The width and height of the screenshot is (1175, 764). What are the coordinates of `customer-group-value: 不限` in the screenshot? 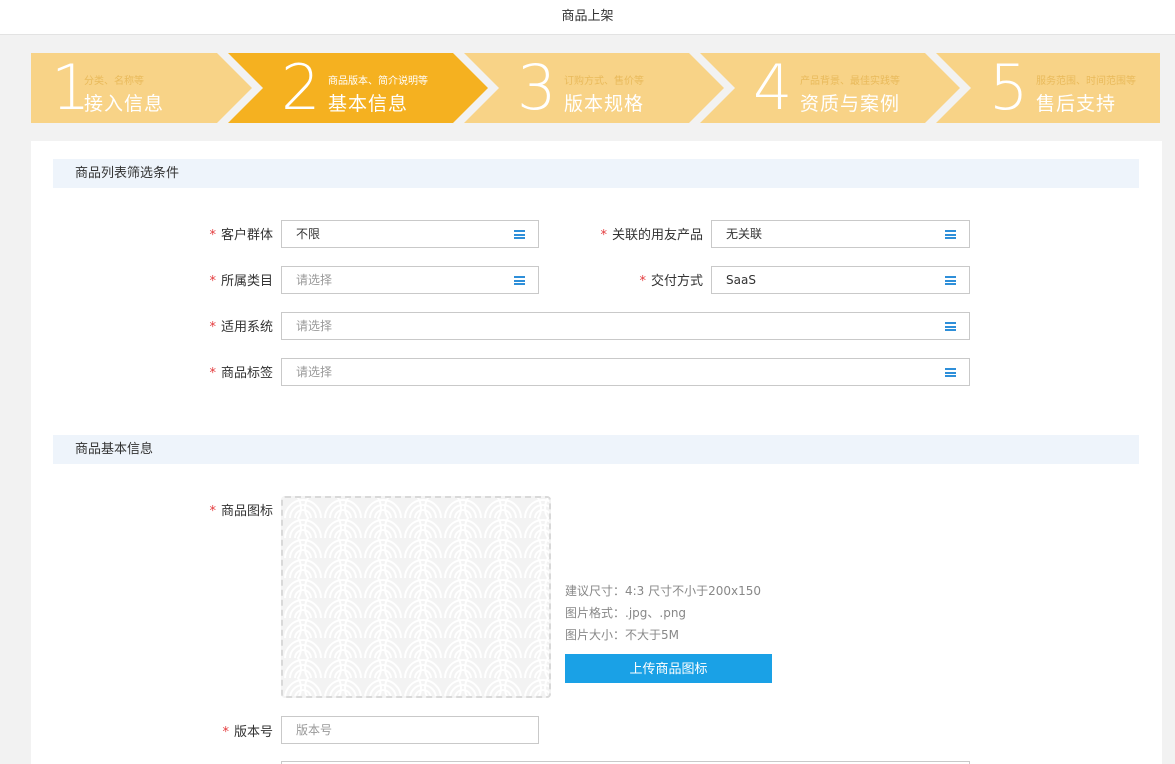 It's located at (308, 234).